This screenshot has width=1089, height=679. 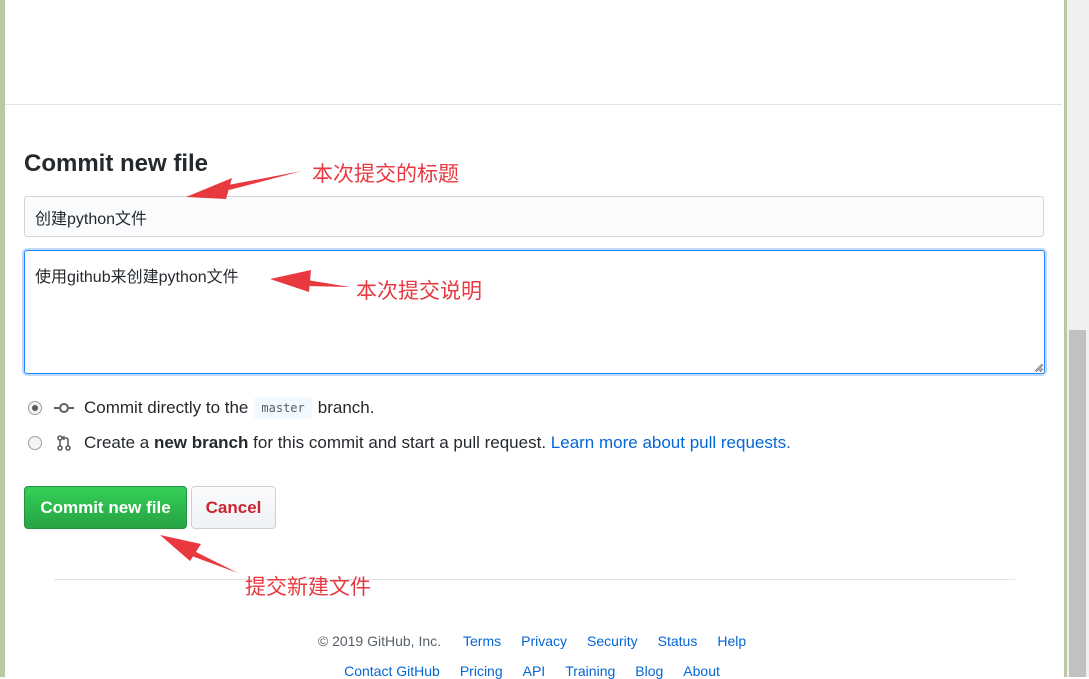 I want to click on annotation-submit-note: 提交新建文件, so click(x=308, y=587).